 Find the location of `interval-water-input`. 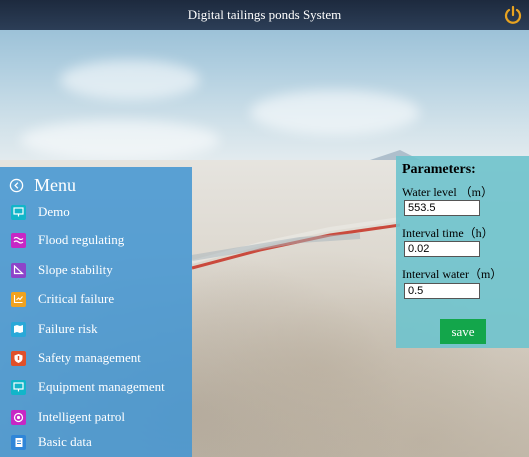

interval-water-input is located at coordinates (442, 291).